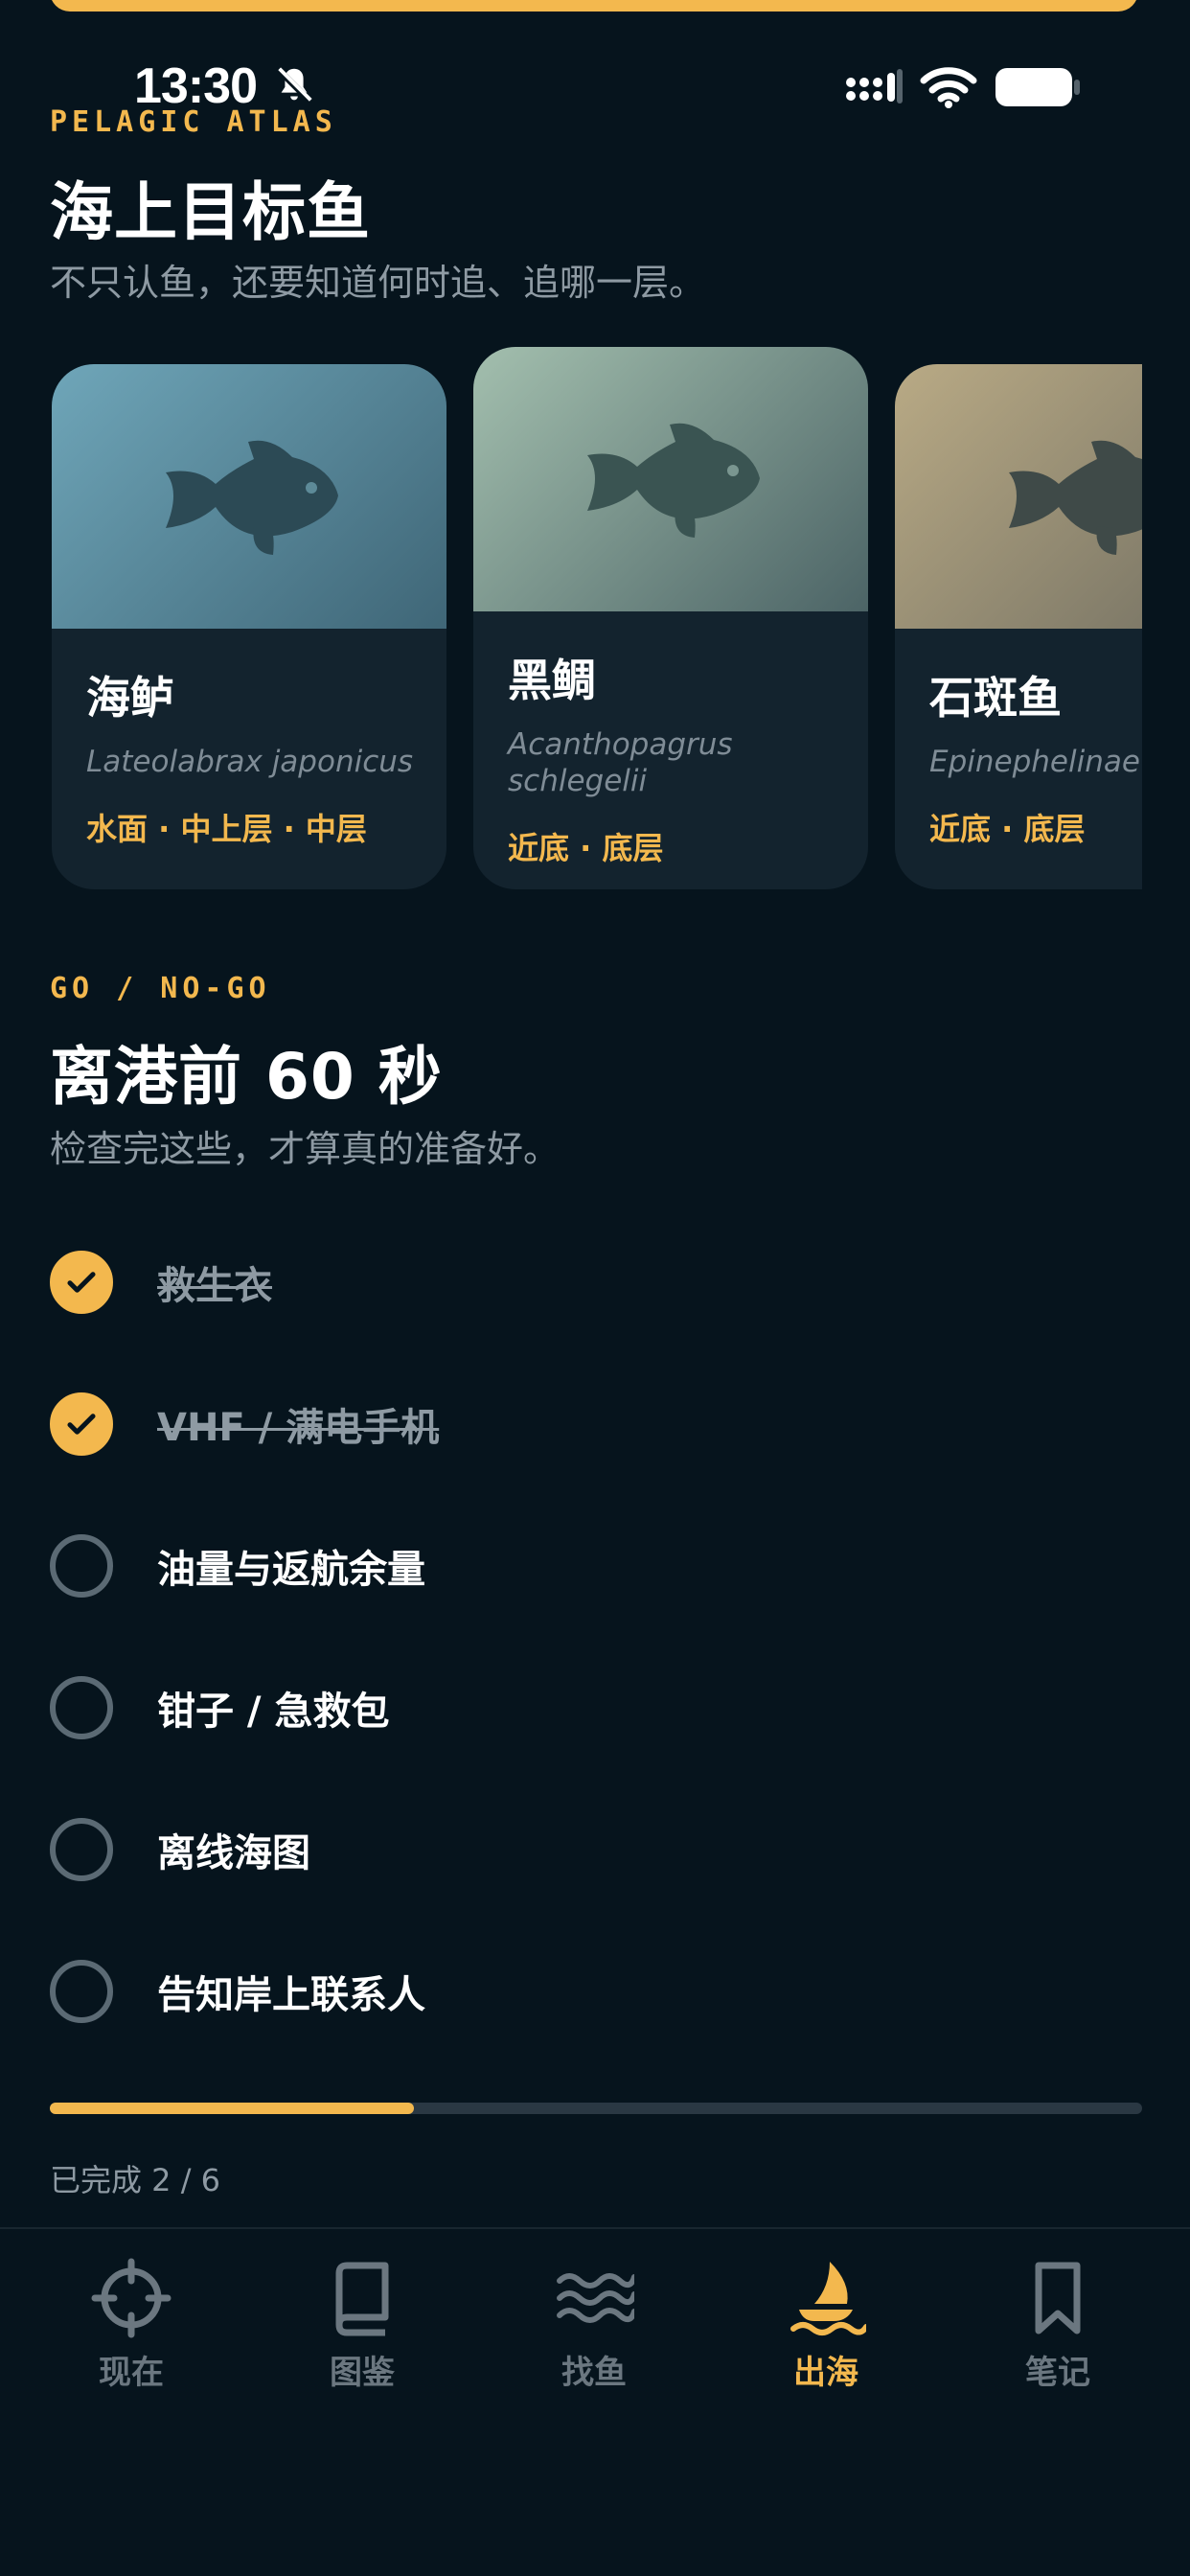 This screenshot has width=1190, height=2576. What do you see at coordinates (298, 1428) in the screenshot?
I see `checklist-item-label: VHF / 满电手机` at bounding box center [298, 1428].